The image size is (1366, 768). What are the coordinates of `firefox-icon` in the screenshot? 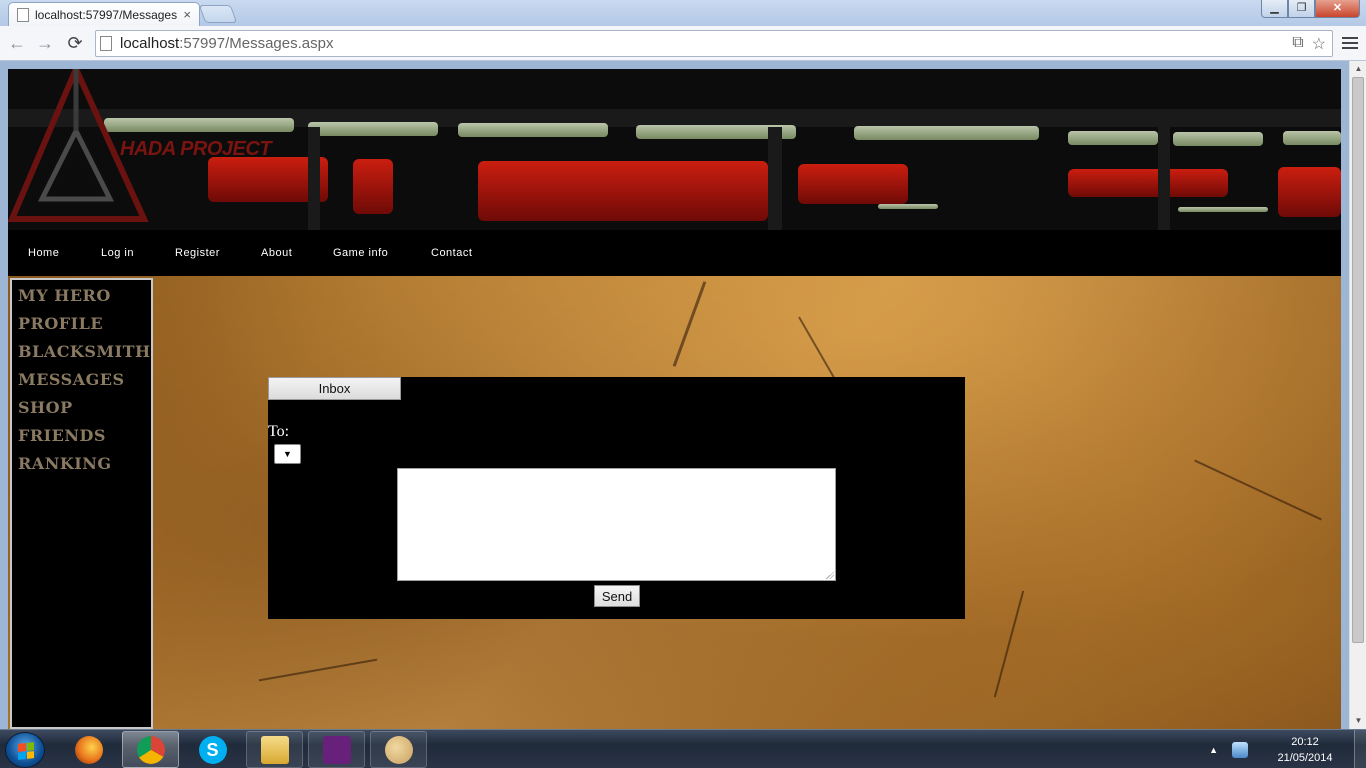 It's located at (88, 749).